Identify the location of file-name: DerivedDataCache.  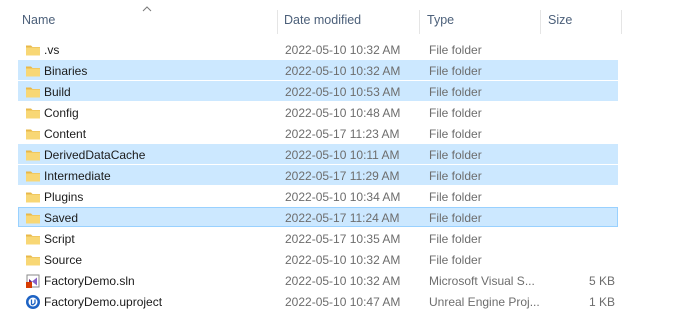
(95, 155).